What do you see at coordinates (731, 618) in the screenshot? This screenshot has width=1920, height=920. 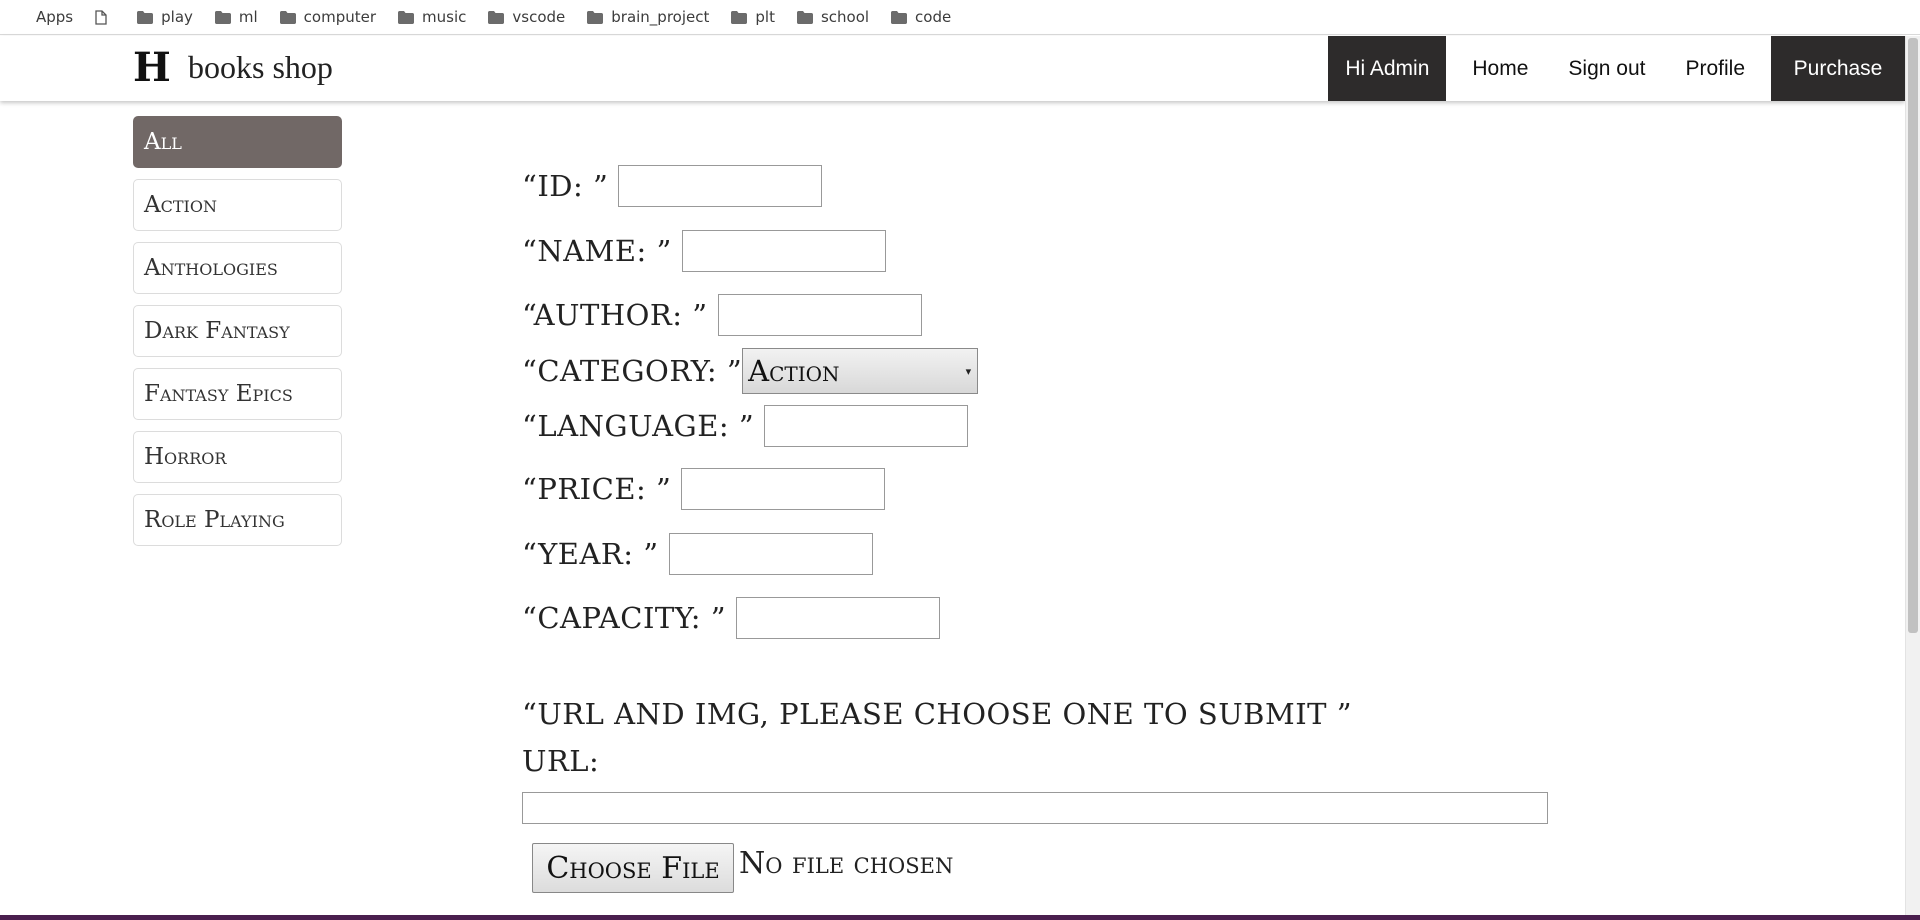 I see `capacity-row: “CAPACITY: ”` at bounding box center [731, 618].